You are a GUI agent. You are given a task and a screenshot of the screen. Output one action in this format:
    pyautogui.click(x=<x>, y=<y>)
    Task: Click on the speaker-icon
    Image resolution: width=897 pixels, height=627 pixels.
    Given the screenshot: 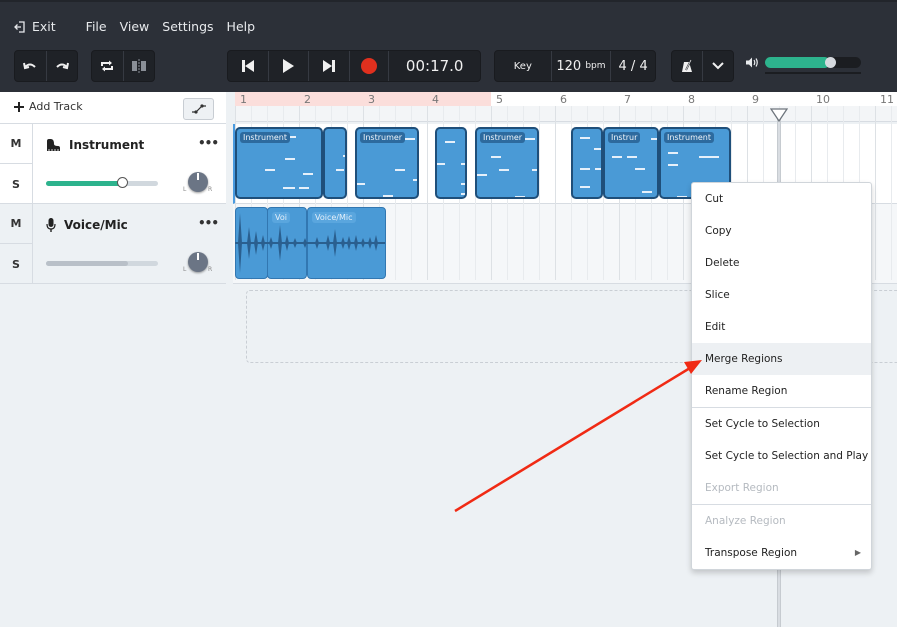 What is the action you would take?
    pyautogui.click(x=752, y=62)
    